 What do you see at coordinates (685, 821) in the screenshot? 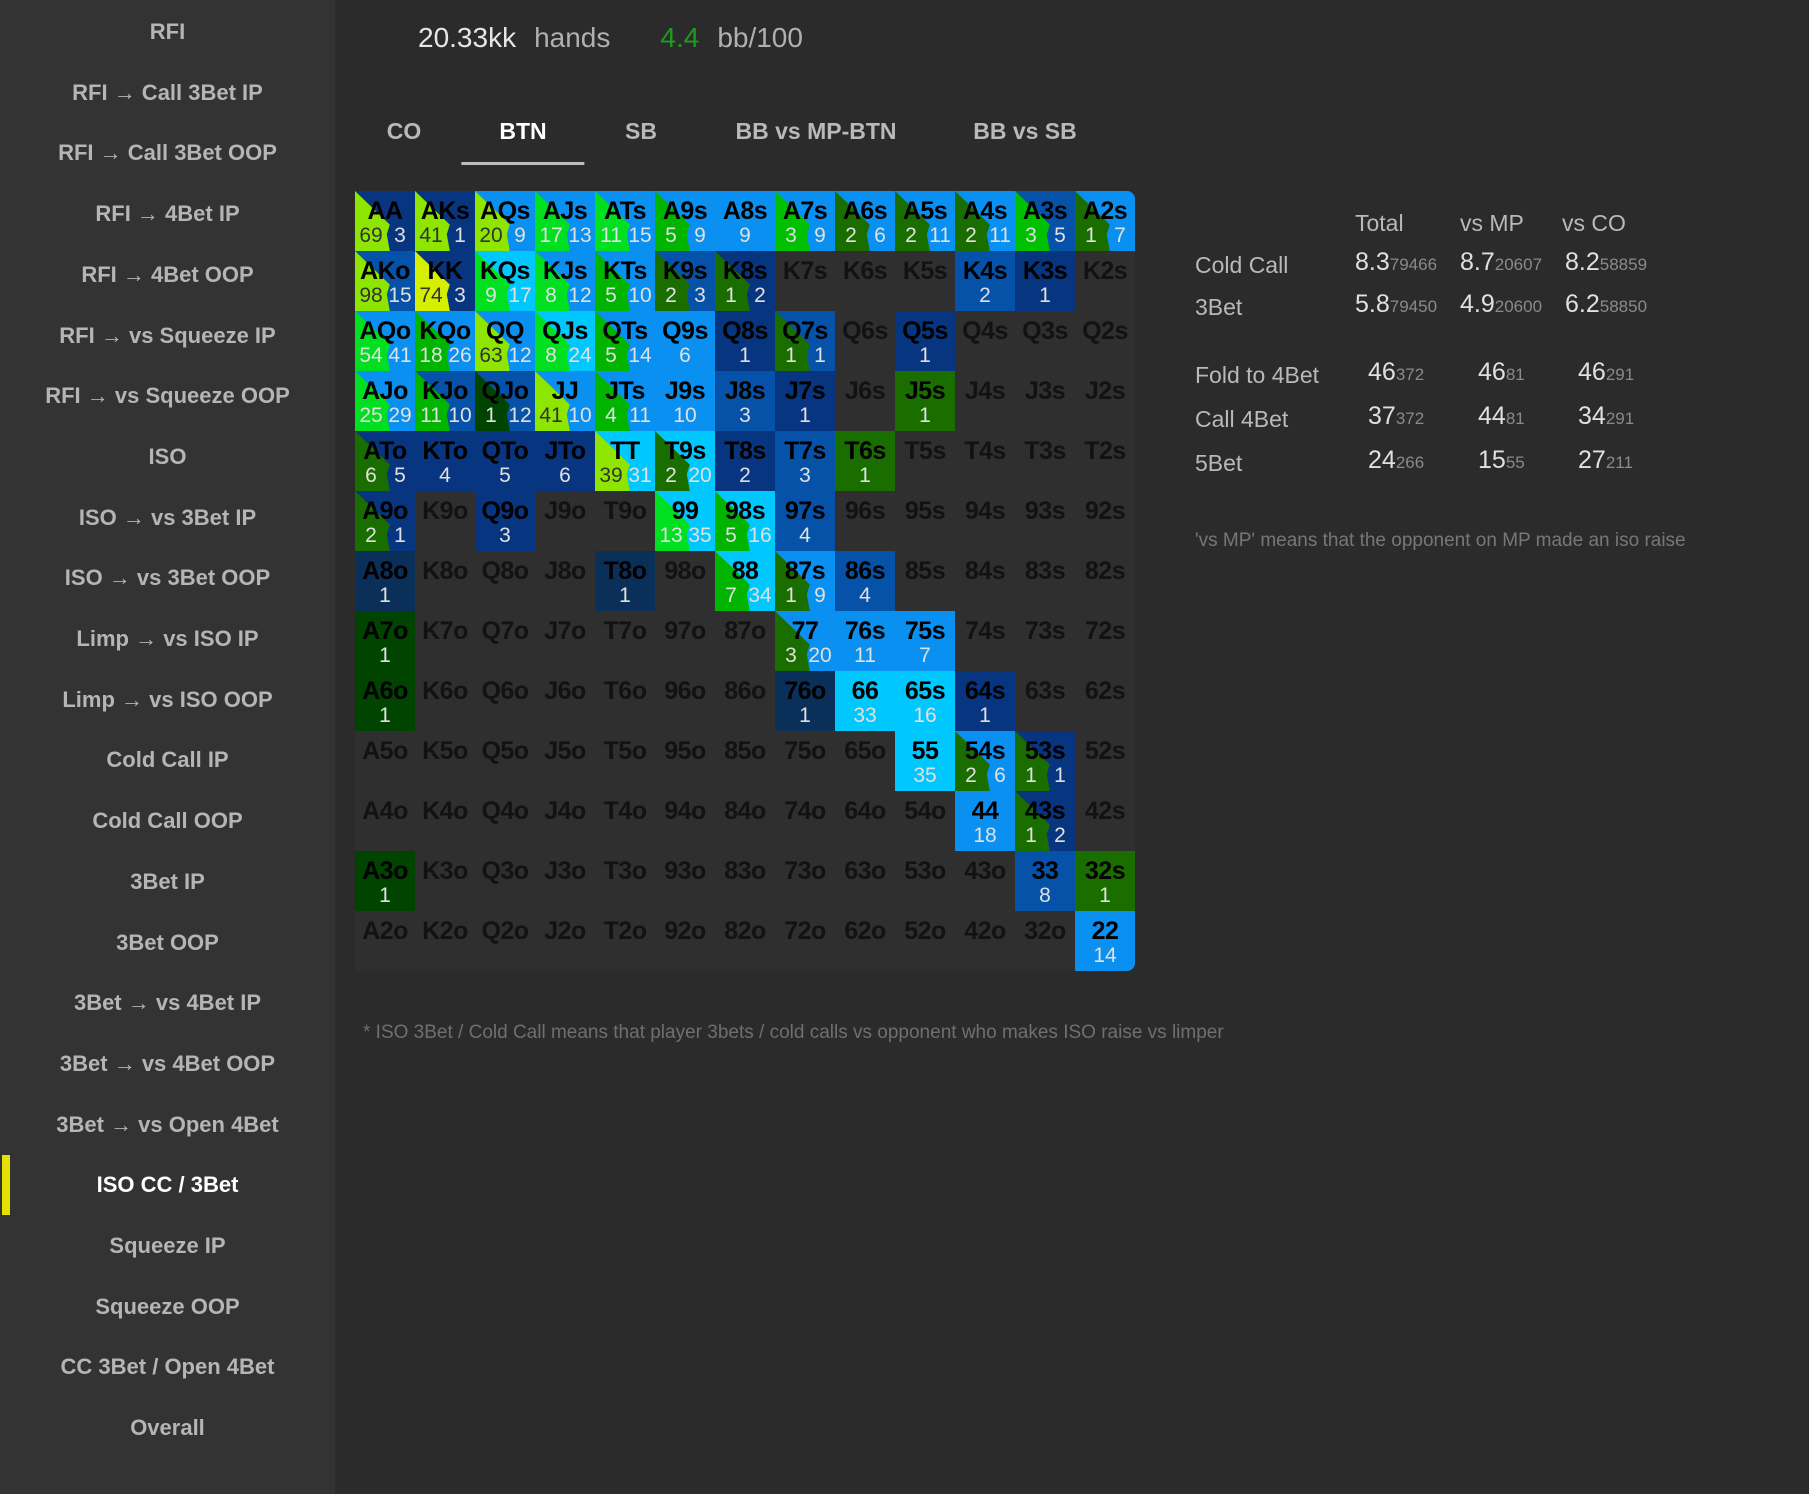
I see `hand-cell: 94o` at bounding box center [685, 821].